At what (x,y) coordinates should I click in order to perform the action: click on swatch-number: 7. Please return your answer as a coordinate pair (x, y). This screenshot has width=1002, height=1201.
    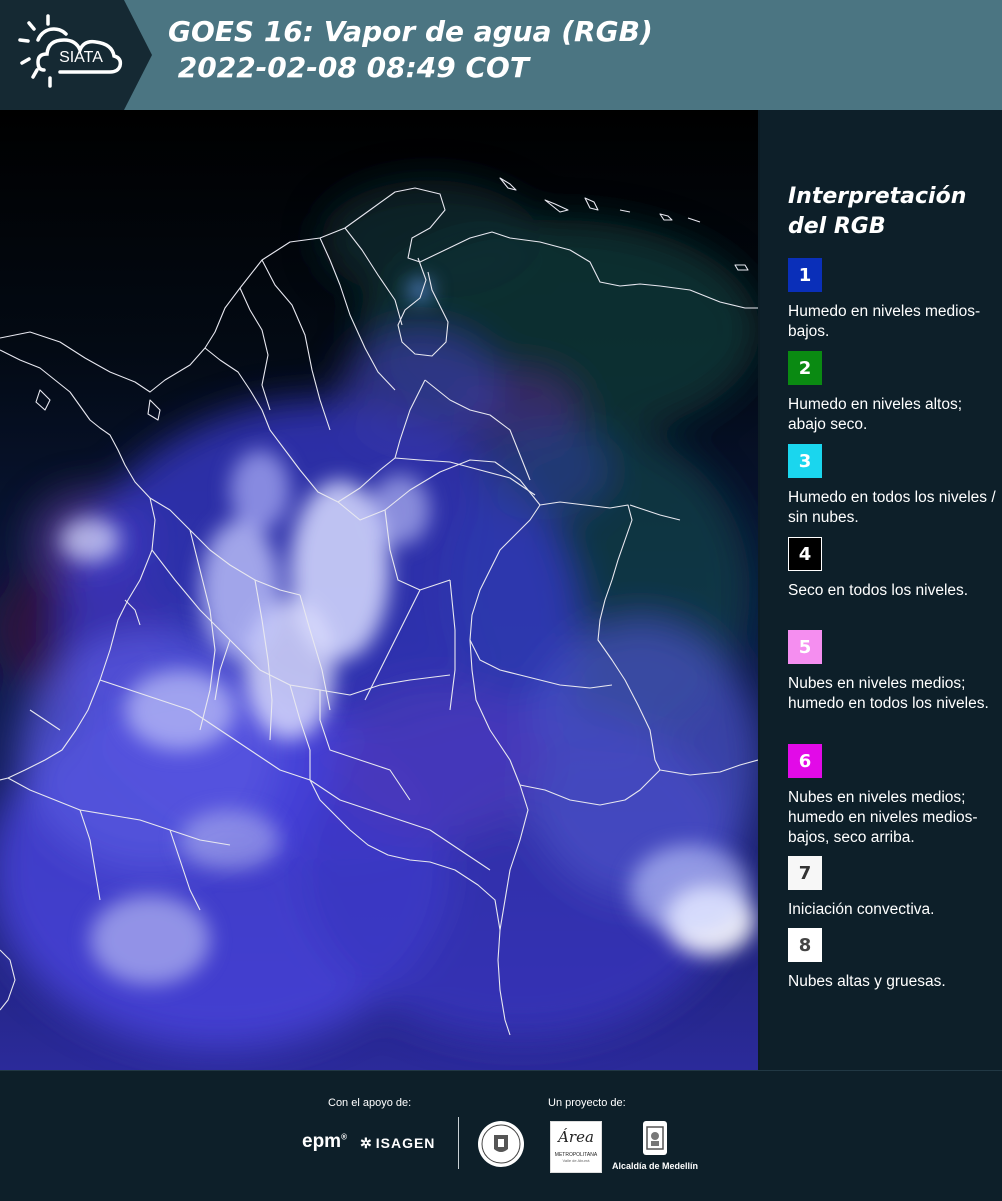
    Looking at the image, I should click on (805, 873).